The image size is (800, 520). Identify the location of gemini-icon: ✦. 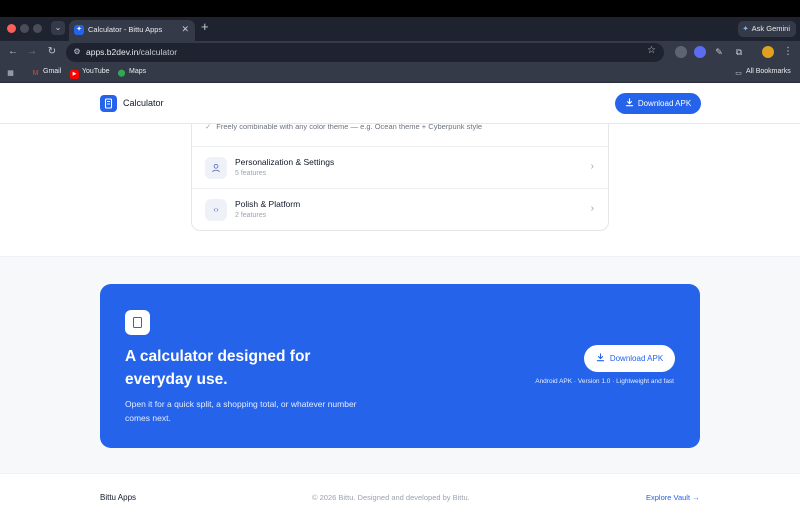
(745, 28).